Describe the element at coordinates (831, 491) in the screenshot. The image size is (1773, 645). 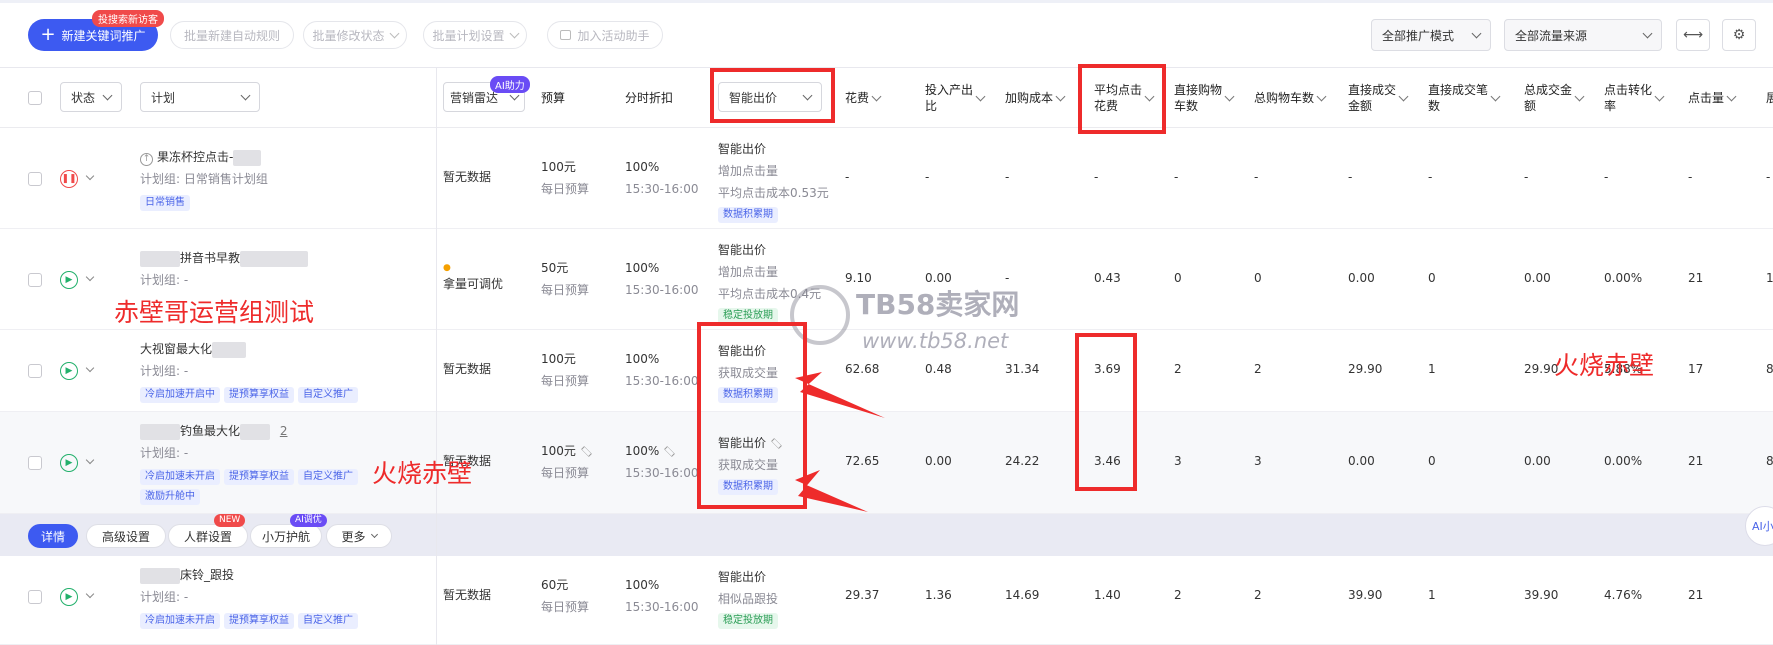
I see `annotation-arrow-lower` at that location.